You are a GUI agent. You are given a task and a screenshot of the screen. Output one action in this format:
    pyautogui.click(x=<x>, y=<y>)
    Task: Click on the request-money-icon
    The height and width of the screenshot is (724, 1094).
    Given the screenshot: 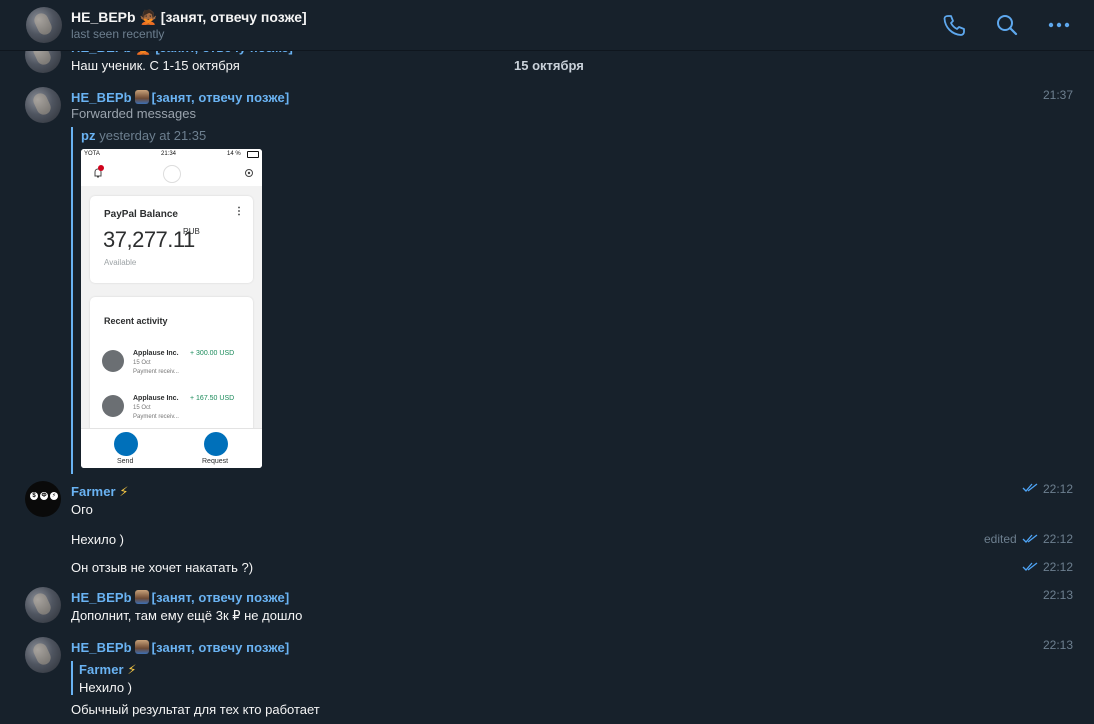 What is the action you would take?
    pyautogui.click(x=216, y=444)
    